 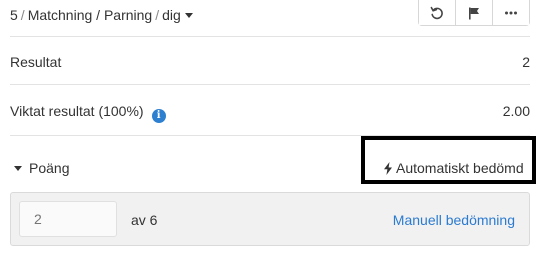 What do you see at coordinates (270, 62) in the screenshot?
I see `result-row: Resultat 2` at bounding box center [270, 62].